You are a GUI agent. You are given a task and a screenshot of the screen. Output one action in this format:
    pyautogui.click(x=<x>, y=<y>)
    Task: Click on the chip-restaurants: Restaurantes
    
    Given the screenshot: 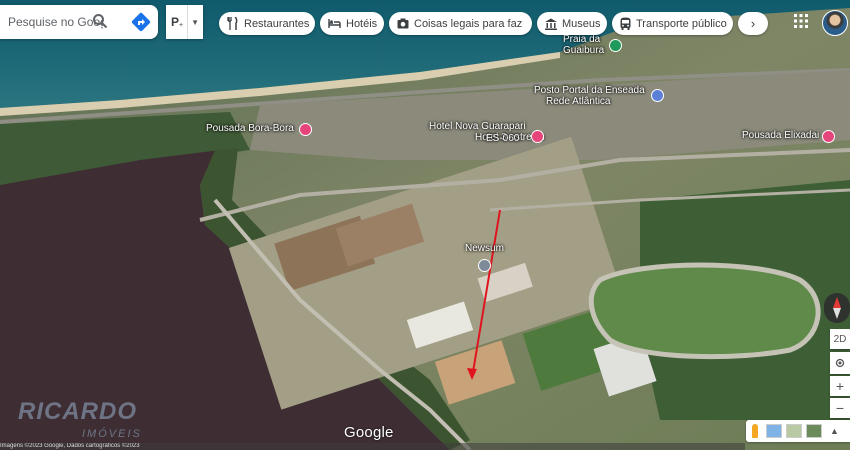 What is the action you would take?
    pyautogui.click(x=267, y=23)
    